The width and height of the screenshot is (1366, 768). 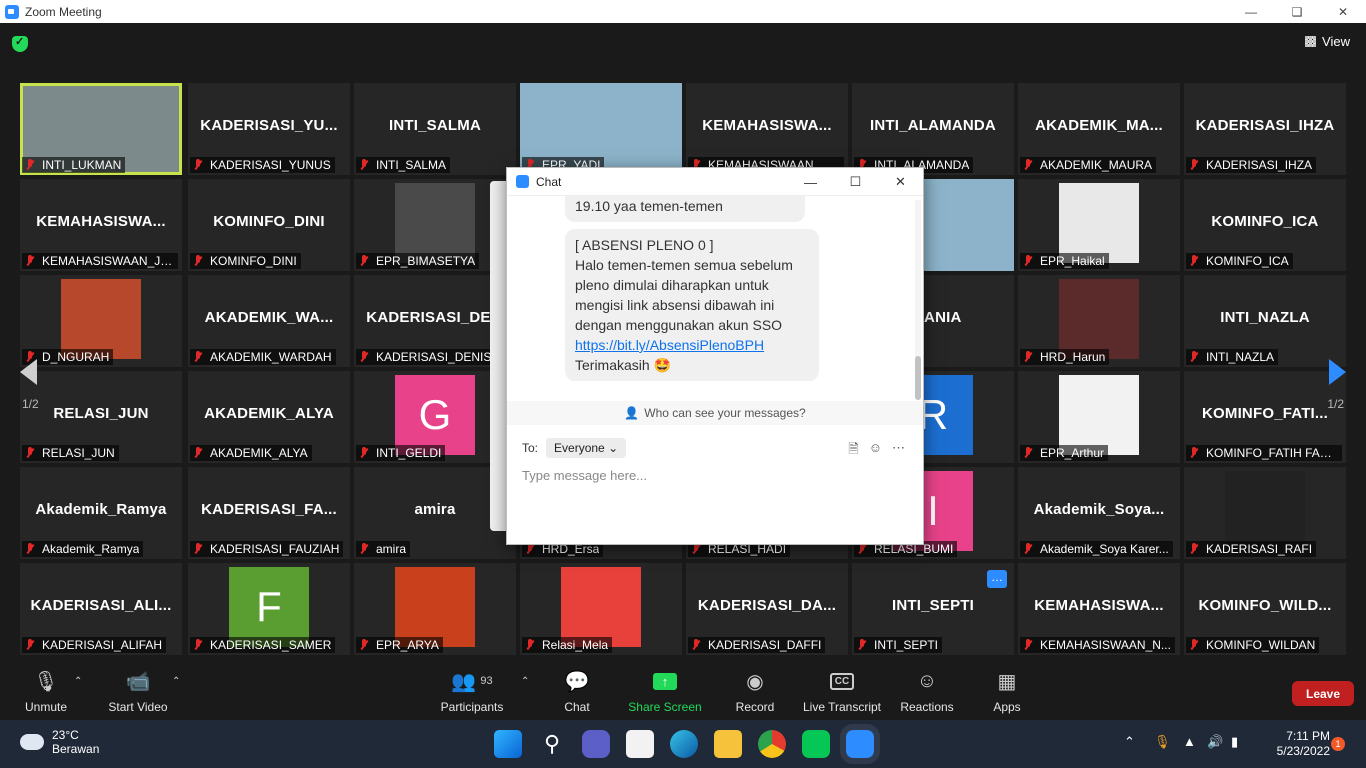 I want to click on participants-caret-icon: ⌃, so click(x=525, y=681).